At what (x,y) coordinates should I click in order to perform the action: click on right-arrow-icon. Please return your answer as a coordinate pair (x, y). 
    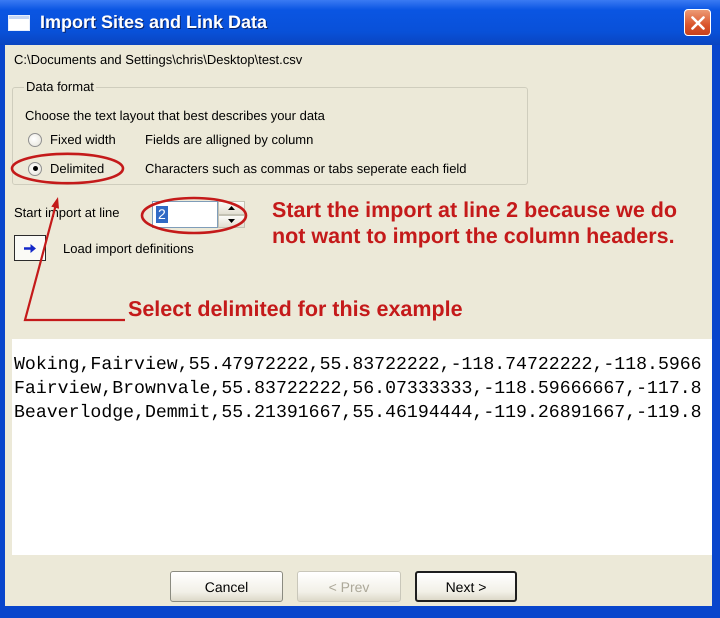
    Looking at the image, I should click on (30, 248).